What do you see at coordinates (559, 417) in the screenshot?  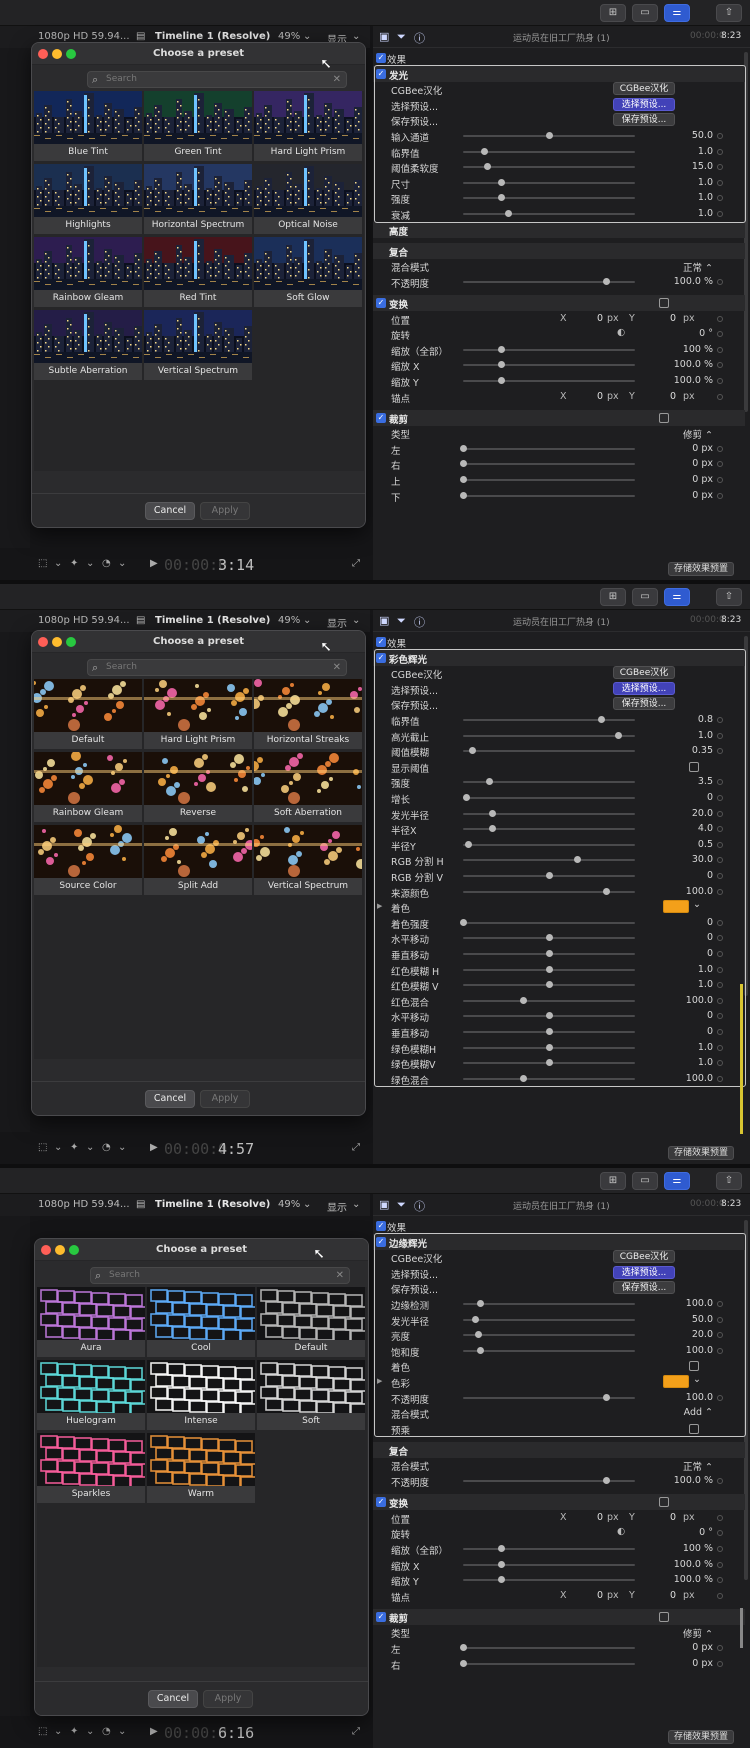 I see `section-header: ✓ 裁剪` at bounding box center [559, 417].